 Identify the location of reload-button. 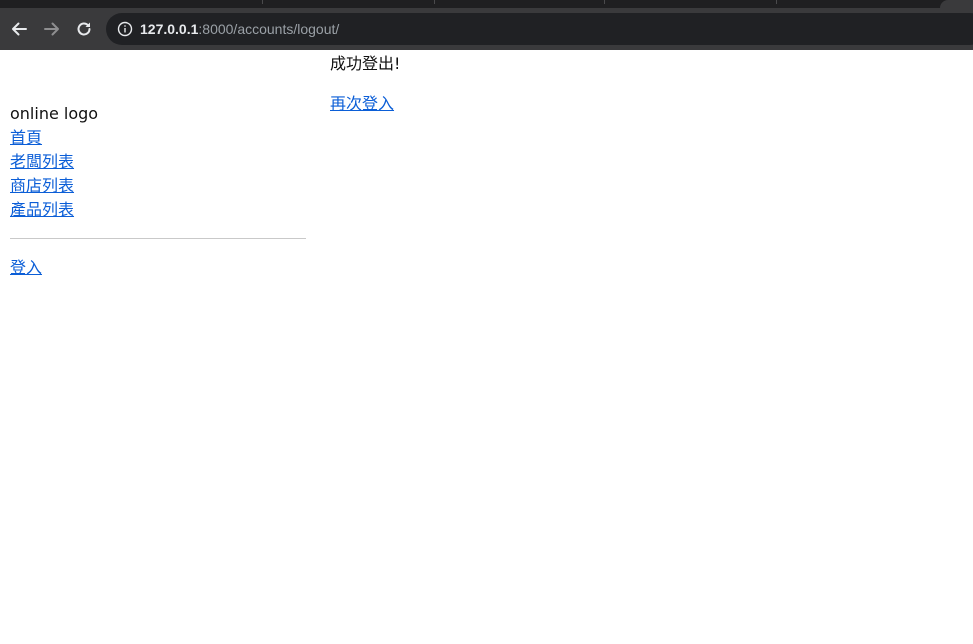
(84, 29).